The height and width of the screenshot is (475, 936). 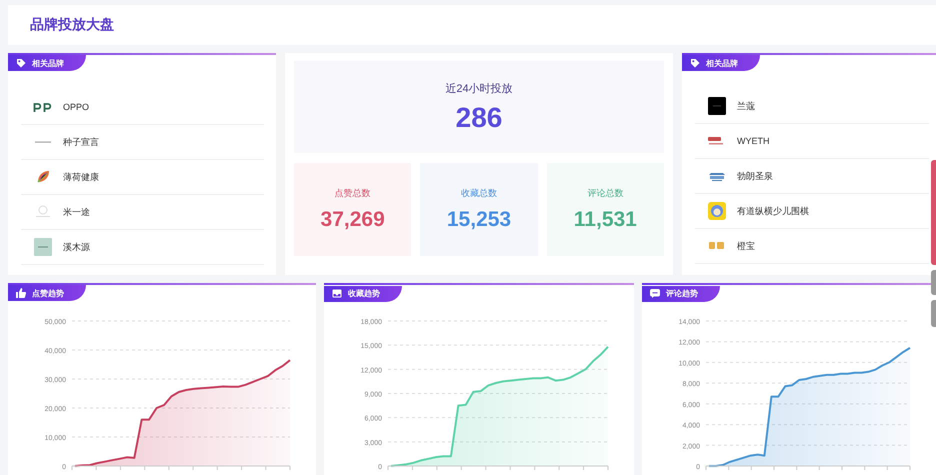 What do you see at coordinates (746, 106) in the screenshot?
I see `brand-name: 兰蔻` at bounding box center [746, 106].